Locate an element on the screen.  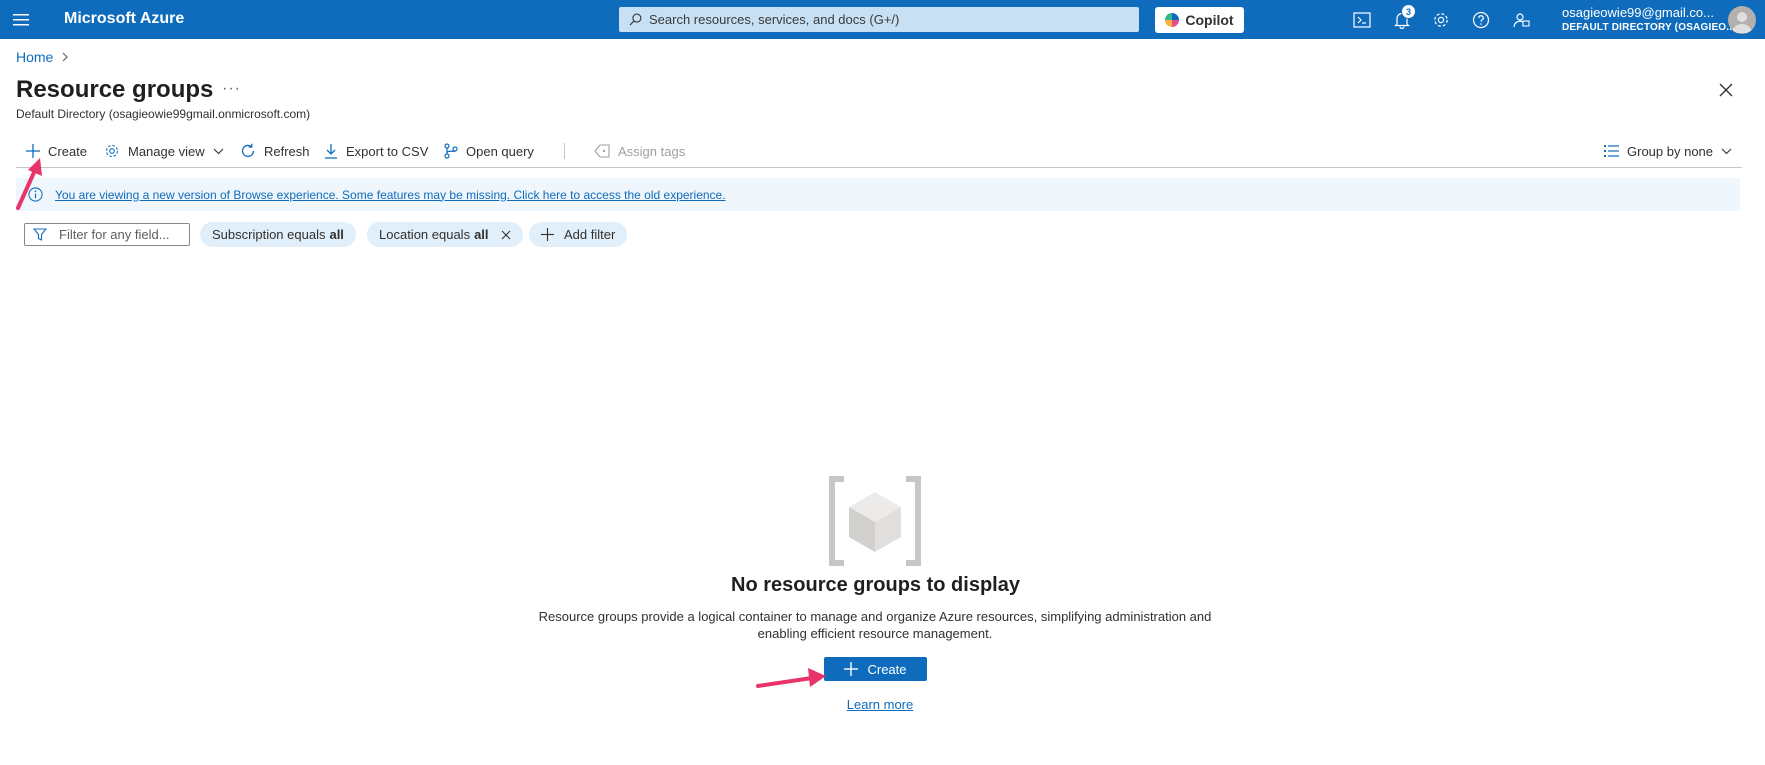
help-icon is located at coordinates (1481, 20).